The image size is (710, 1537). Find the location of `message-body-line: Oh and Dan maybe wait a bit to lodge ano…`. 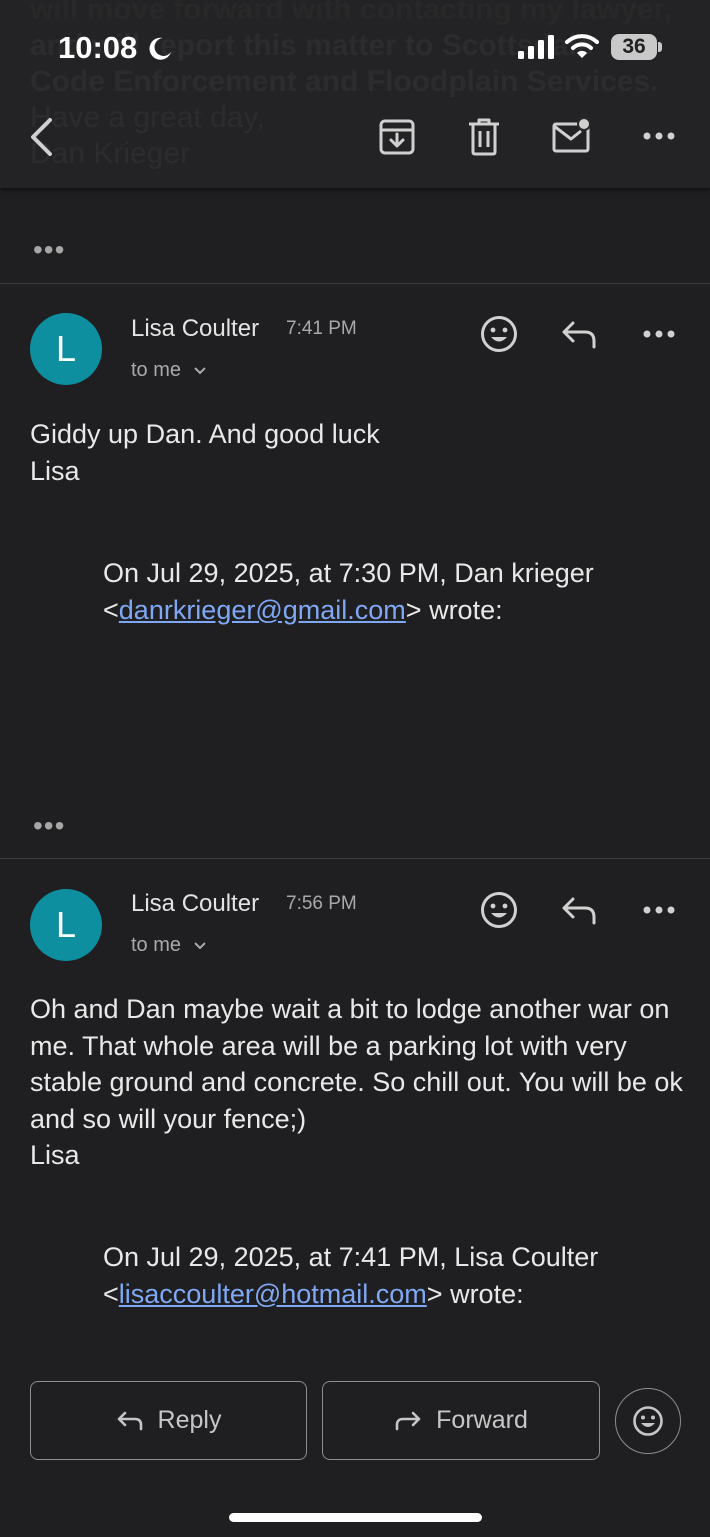

message-body-line: Oh and Dan maybe wait a bit to lodge ano… is located at coordinates (356, 1064).